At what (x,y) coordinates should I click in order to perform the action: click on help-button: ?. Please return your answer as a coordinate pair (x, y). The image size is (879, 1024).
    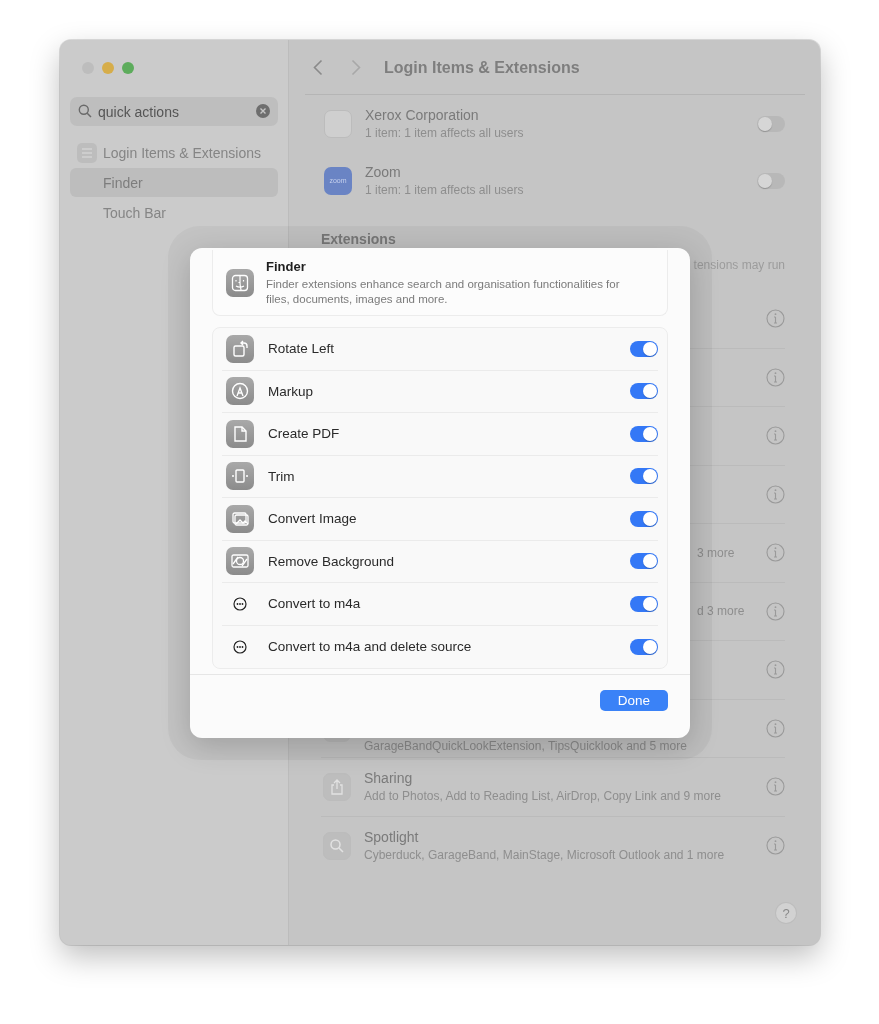
    Looking at the image, I should click on (786, 913).